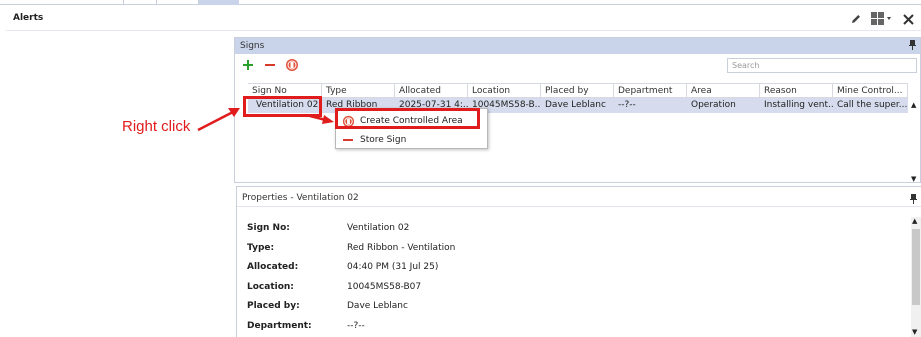 This screenshot has width=921, height=337. What do you see at coordinates (378, 228) in the screenshot?
I see `property-value: Ventilation 02` at bounding box center [378, 228].